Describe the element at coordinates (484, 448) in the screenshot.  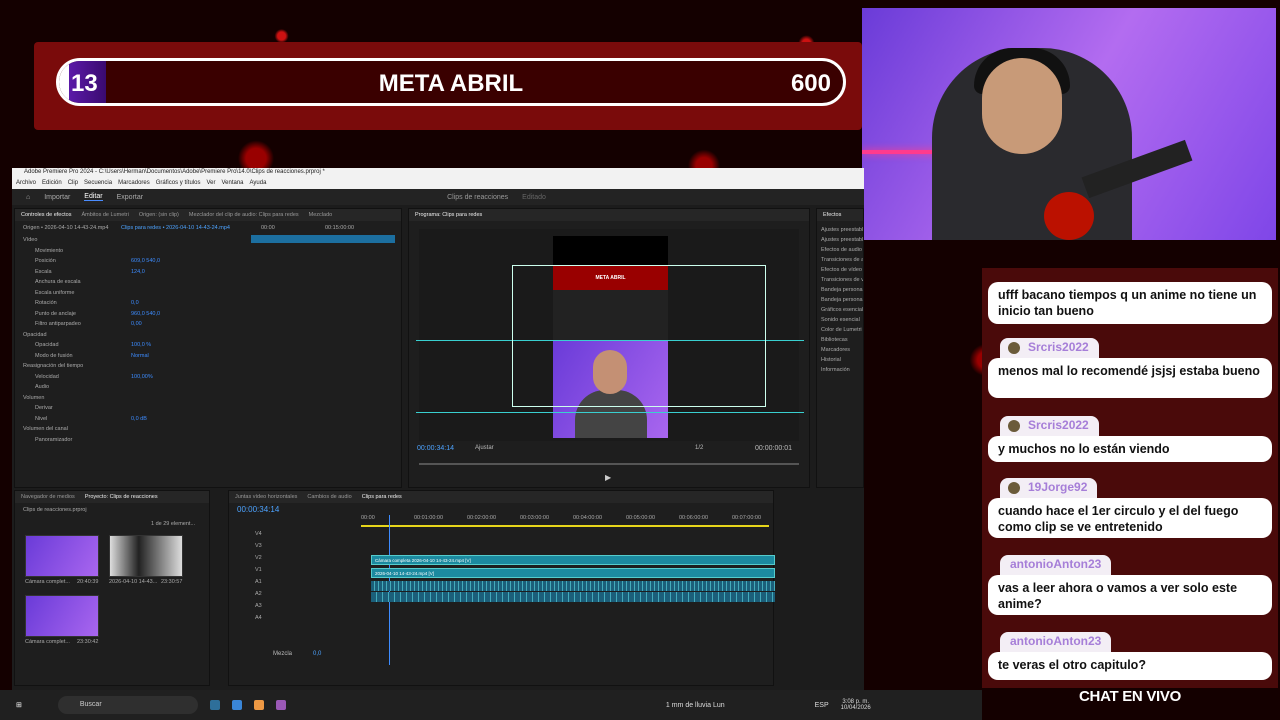
I see `fit-dropdown: Ajustar` at that location.